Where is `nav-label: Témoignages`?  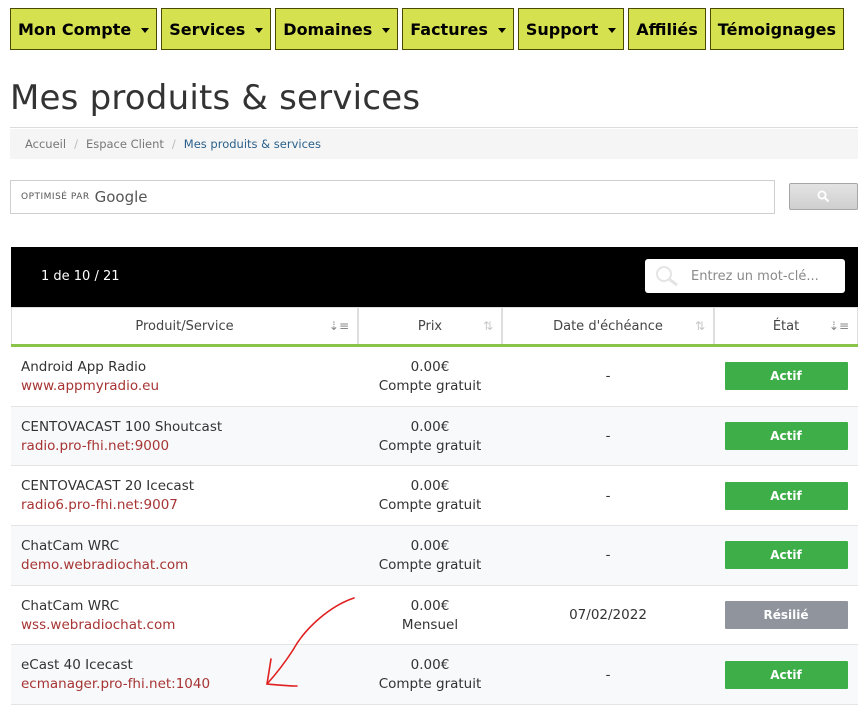 nav-label: Témoignages is located at coordinates (777, 29).